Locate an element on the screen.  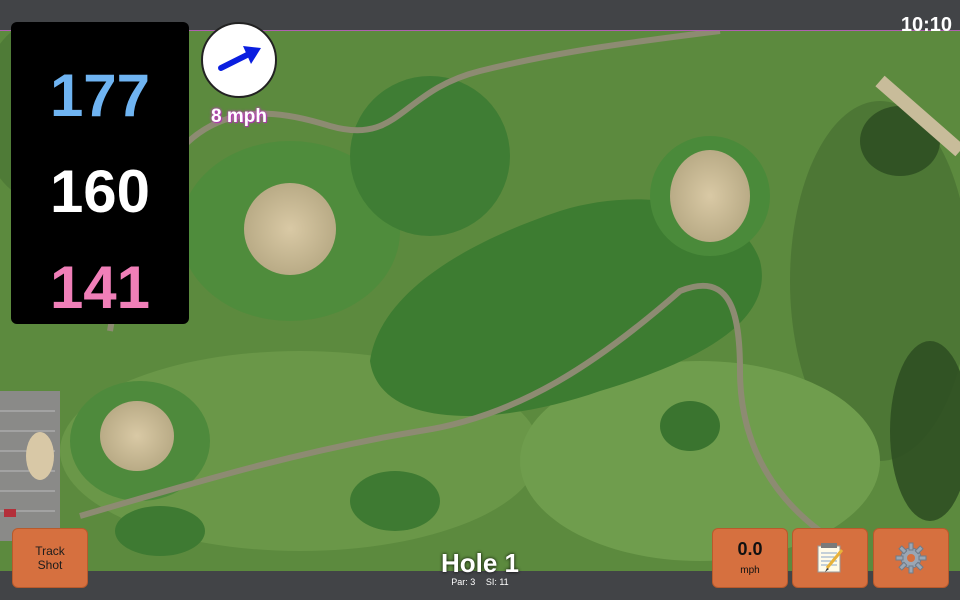
distance-middle: 160 is located at coordinates (100, 191).